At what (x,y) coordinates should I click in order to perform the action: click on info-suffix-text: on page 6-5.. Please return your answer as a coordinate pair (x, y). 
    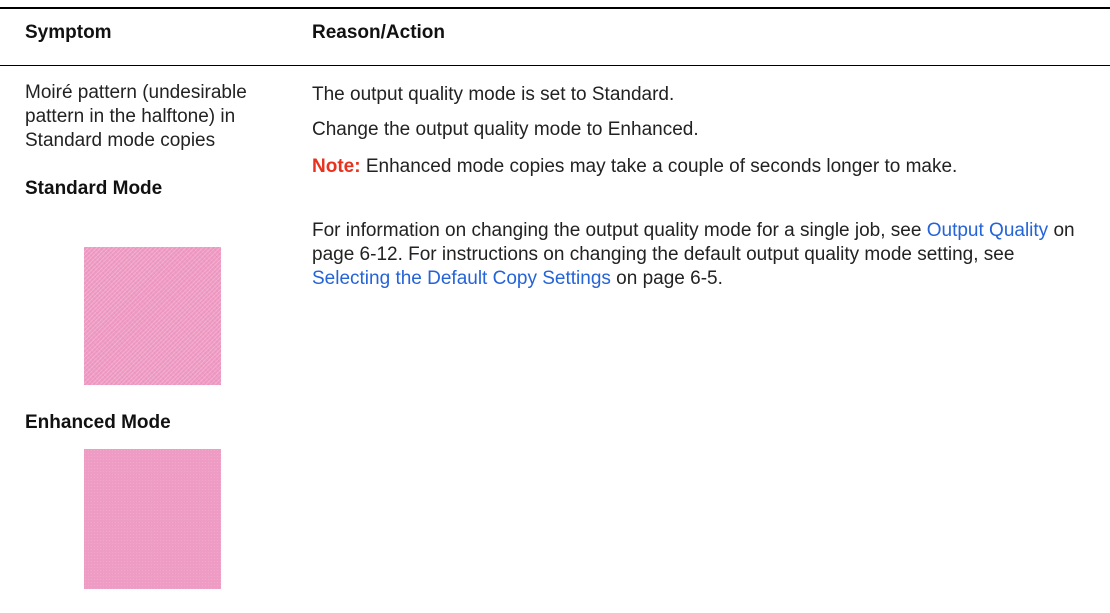
    Looking at the image, I should click on (666, 278).